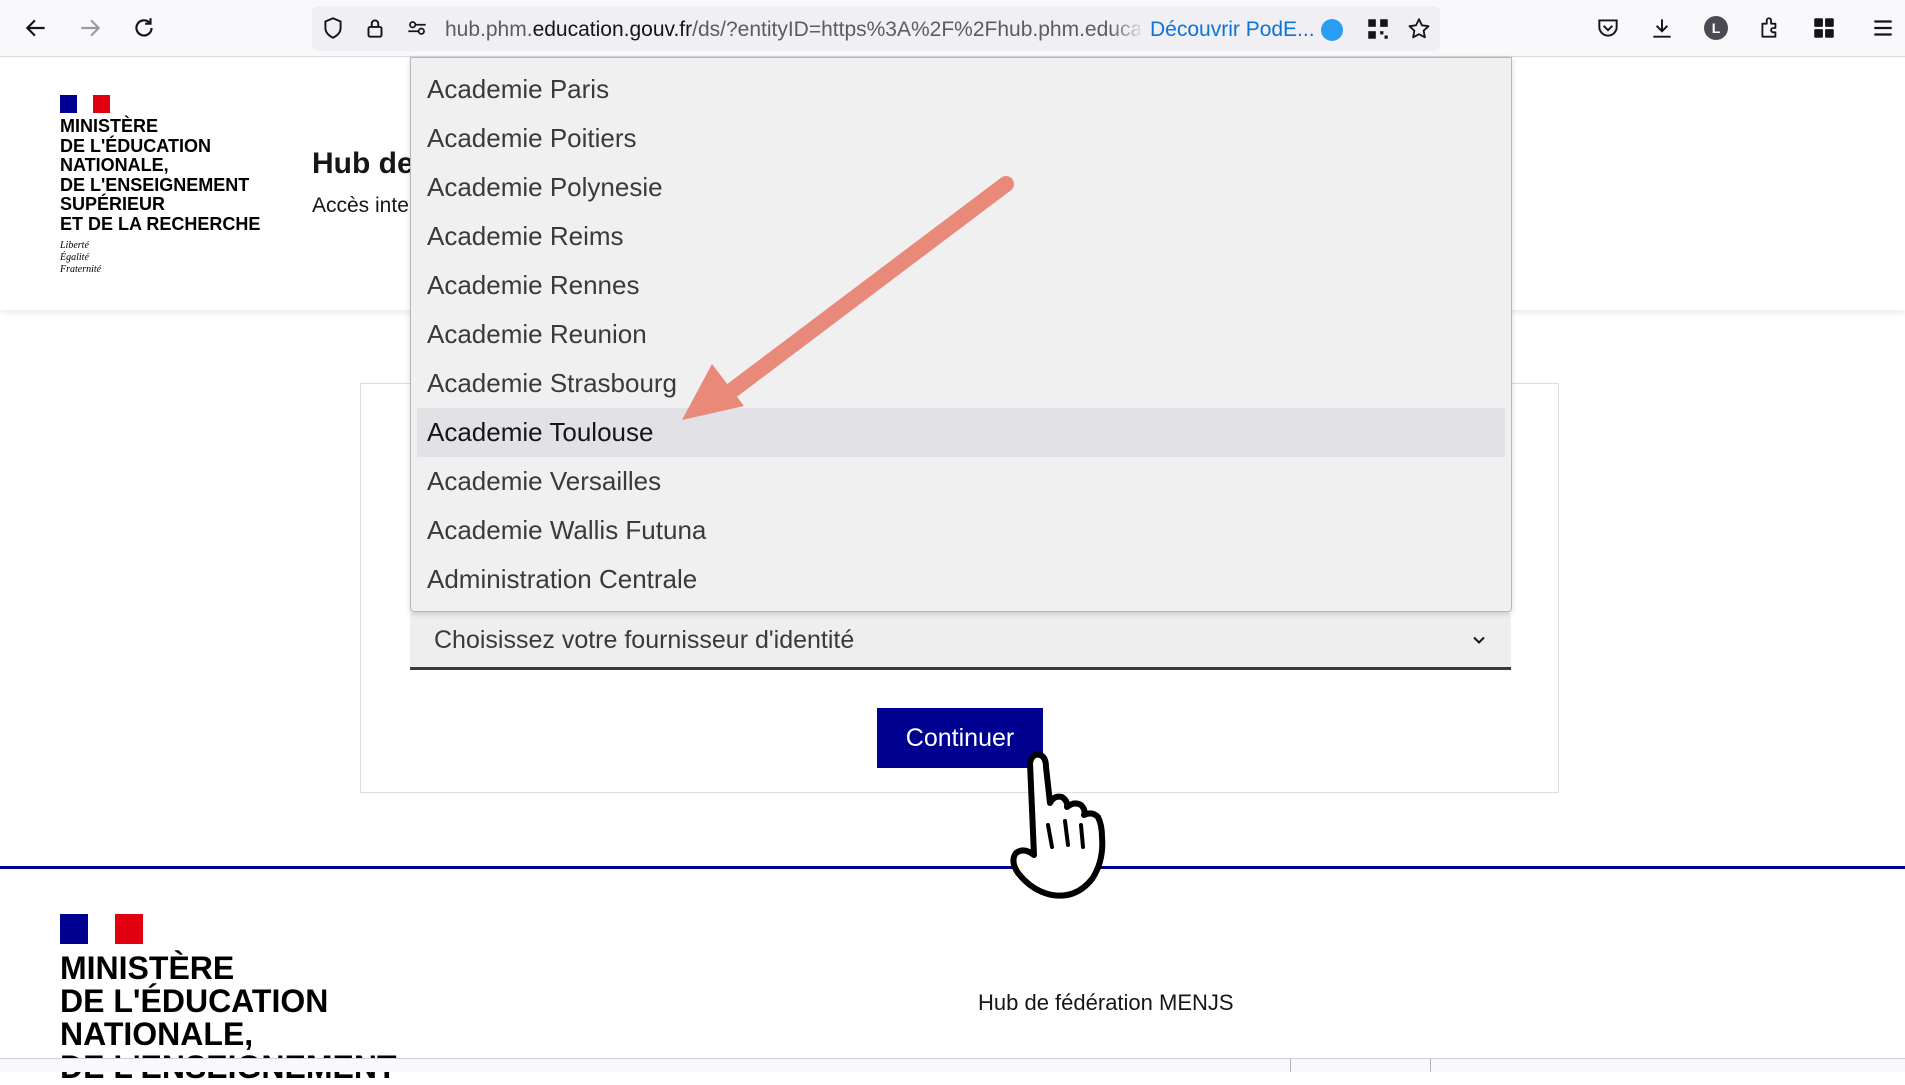 This screenshot has width=1905, height=1085. What do you see at coordinates (961, 285) in the screenshot?
I see `dropdown-option: Academie Rennes` at bounding box center [961, 285].